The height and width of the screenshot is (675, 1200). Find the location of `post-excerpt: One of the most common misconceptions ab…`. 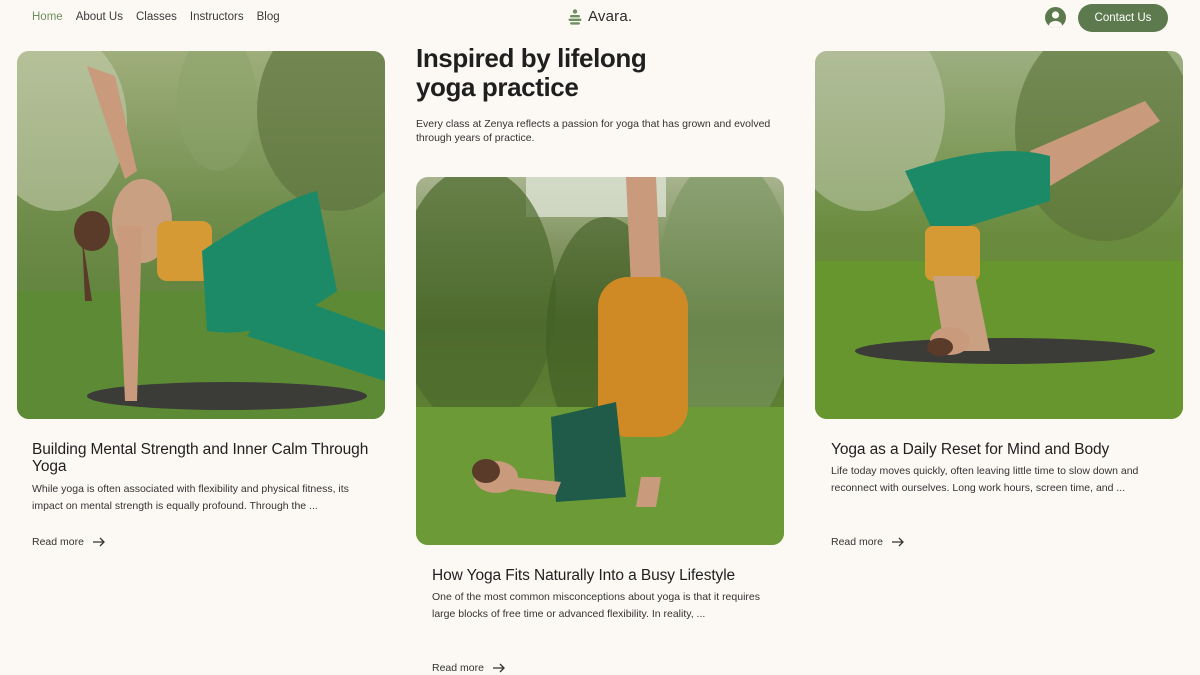

post-excerpt: One of the most common misconceptions ab… is located at coordinates (596, 605).